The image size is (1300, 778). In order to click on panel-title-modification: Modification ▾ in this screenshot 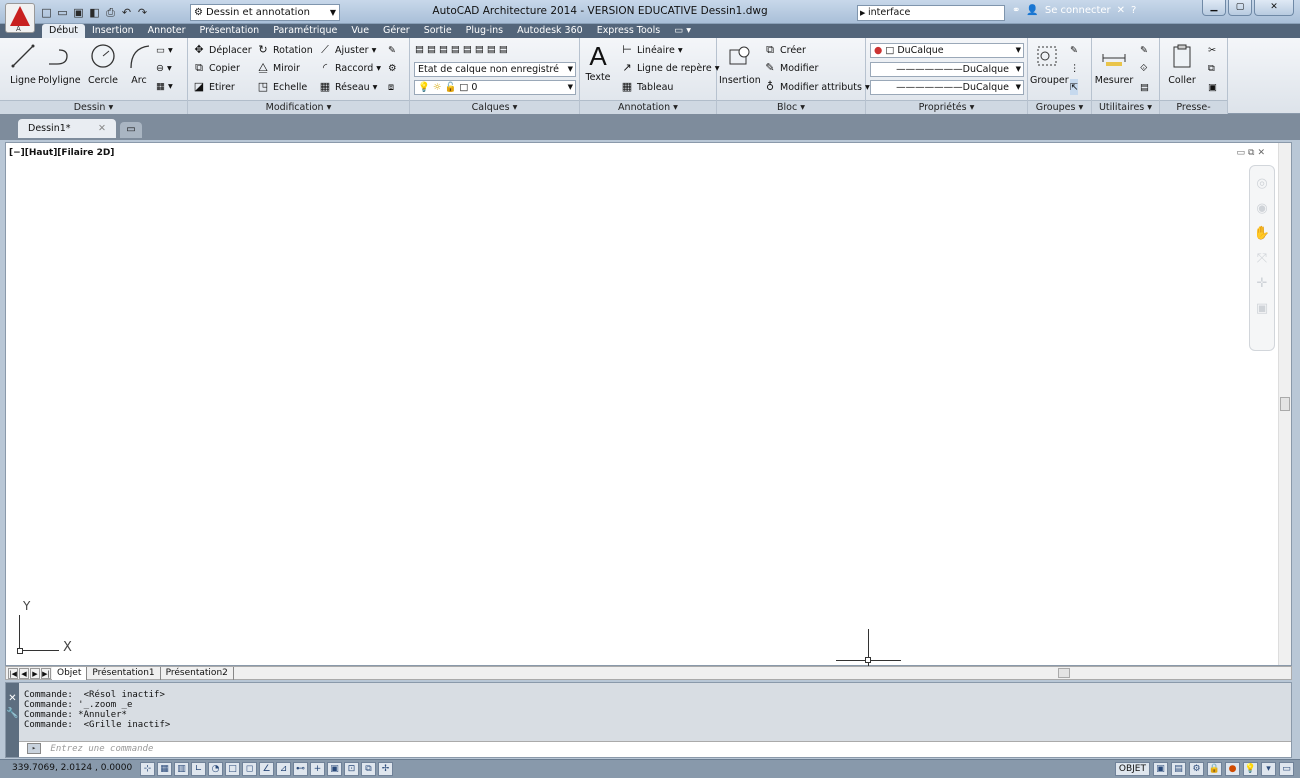, I will do `click(298, 107)`.